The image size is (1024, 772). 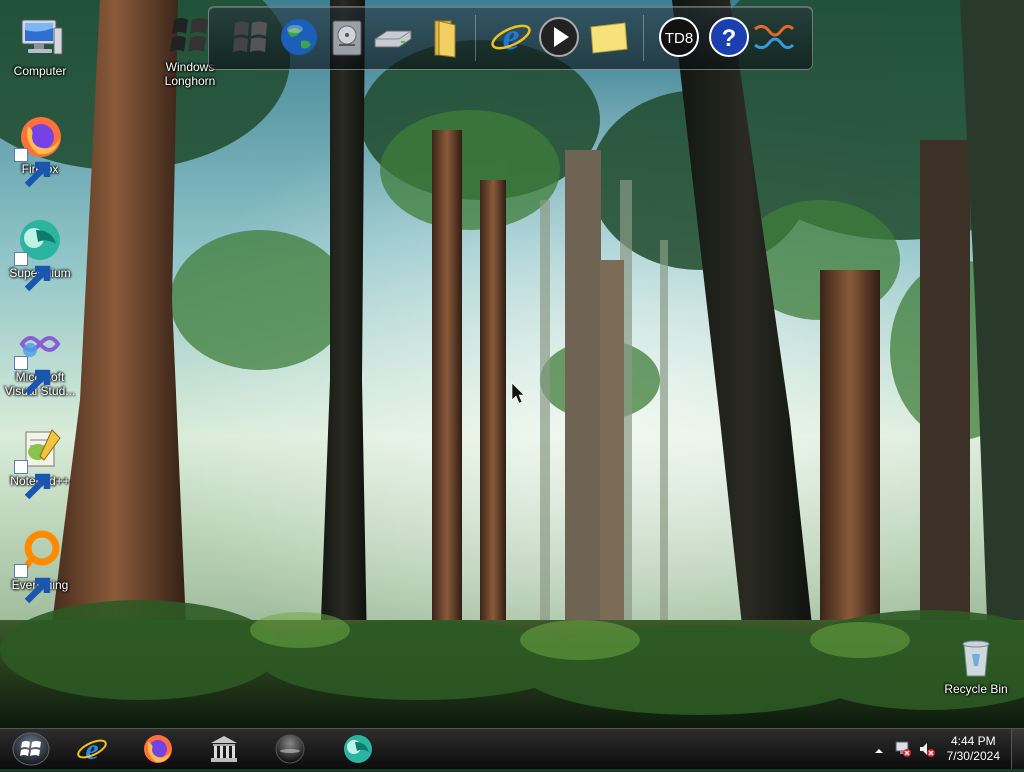 What do you see at coordinates (158, 749) in the screenshot?
I see `taskbar-firefox-icon` at bounding box center [158, 749].